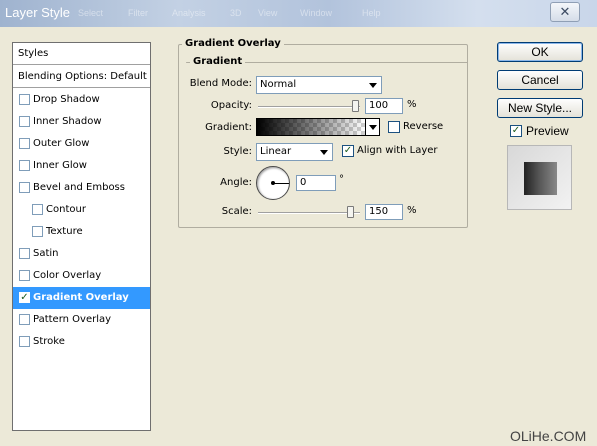  I want to click on gradient-dropdown-button, so click(373, 127).